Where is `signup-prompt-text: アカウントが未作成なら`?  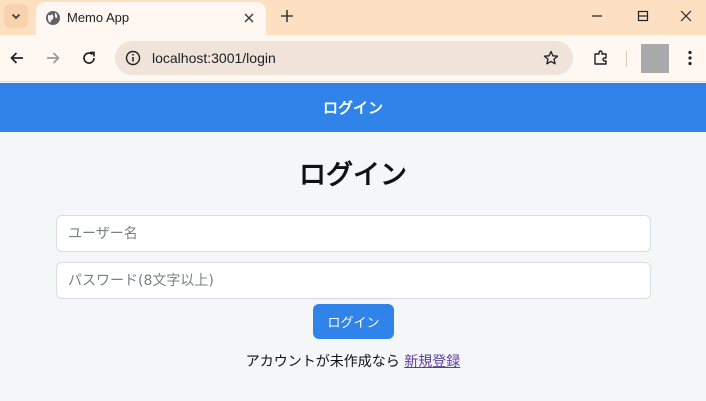
signup-prompt-text: アカウントが未作成なら is located at coordinates (322, 362).